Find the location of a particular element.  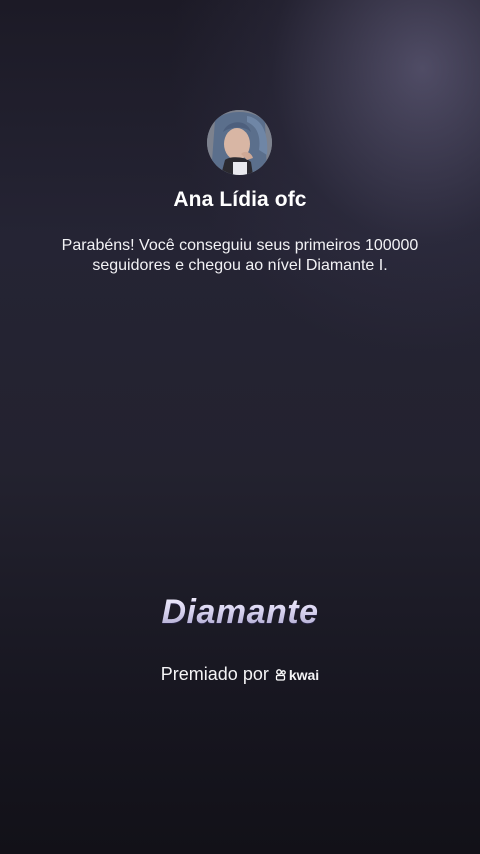

level-badge-title: Diamante is located at coordinates (240, 612).